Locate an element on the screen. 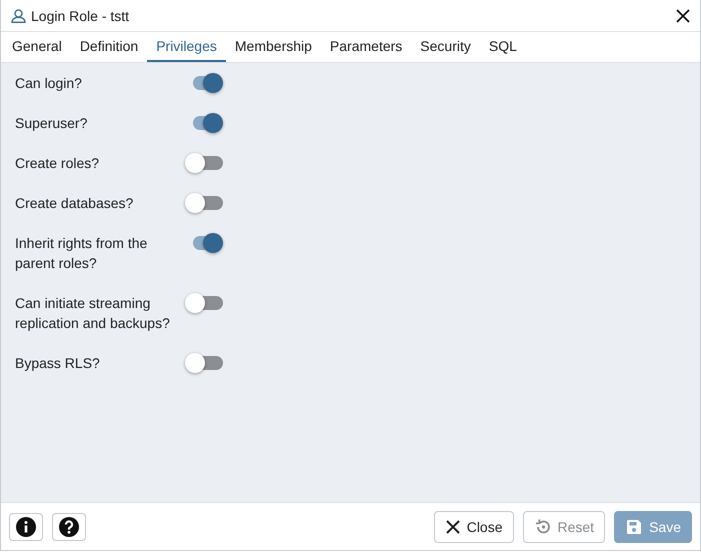 The width and height of the screenshot is (701, 554). tab: Definition is located at coordinates (109, 47).